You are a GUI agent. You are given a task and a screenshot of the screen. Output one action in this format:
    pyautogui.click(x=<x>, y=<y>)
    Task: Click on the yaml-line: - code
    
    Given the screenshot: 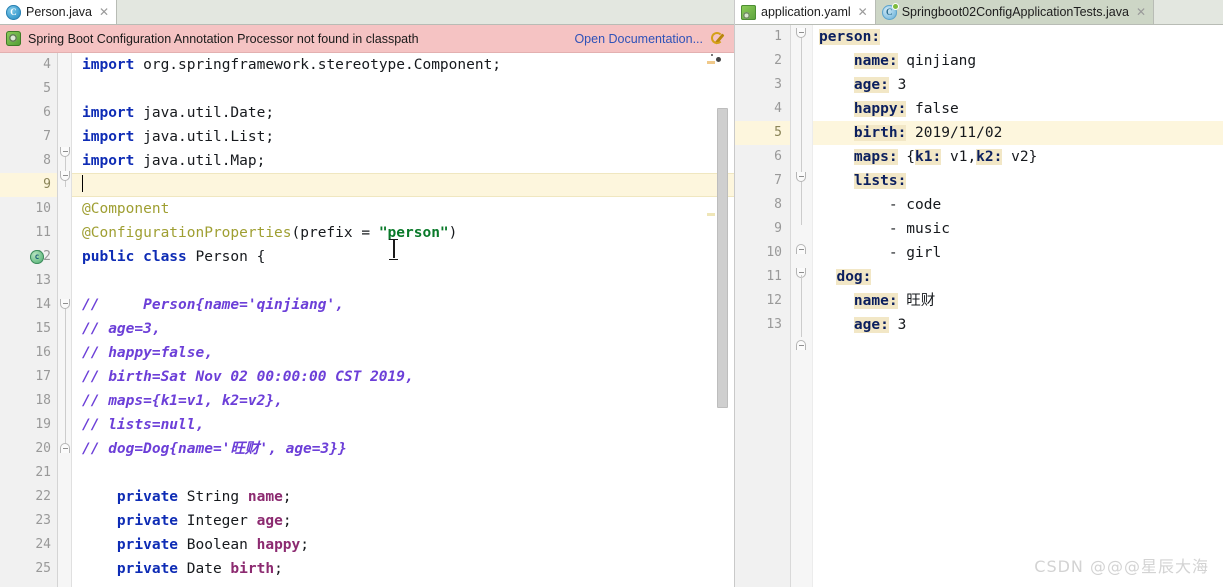 What is the action you would take?
    pyautogui.click(x=1021, y=205)
    